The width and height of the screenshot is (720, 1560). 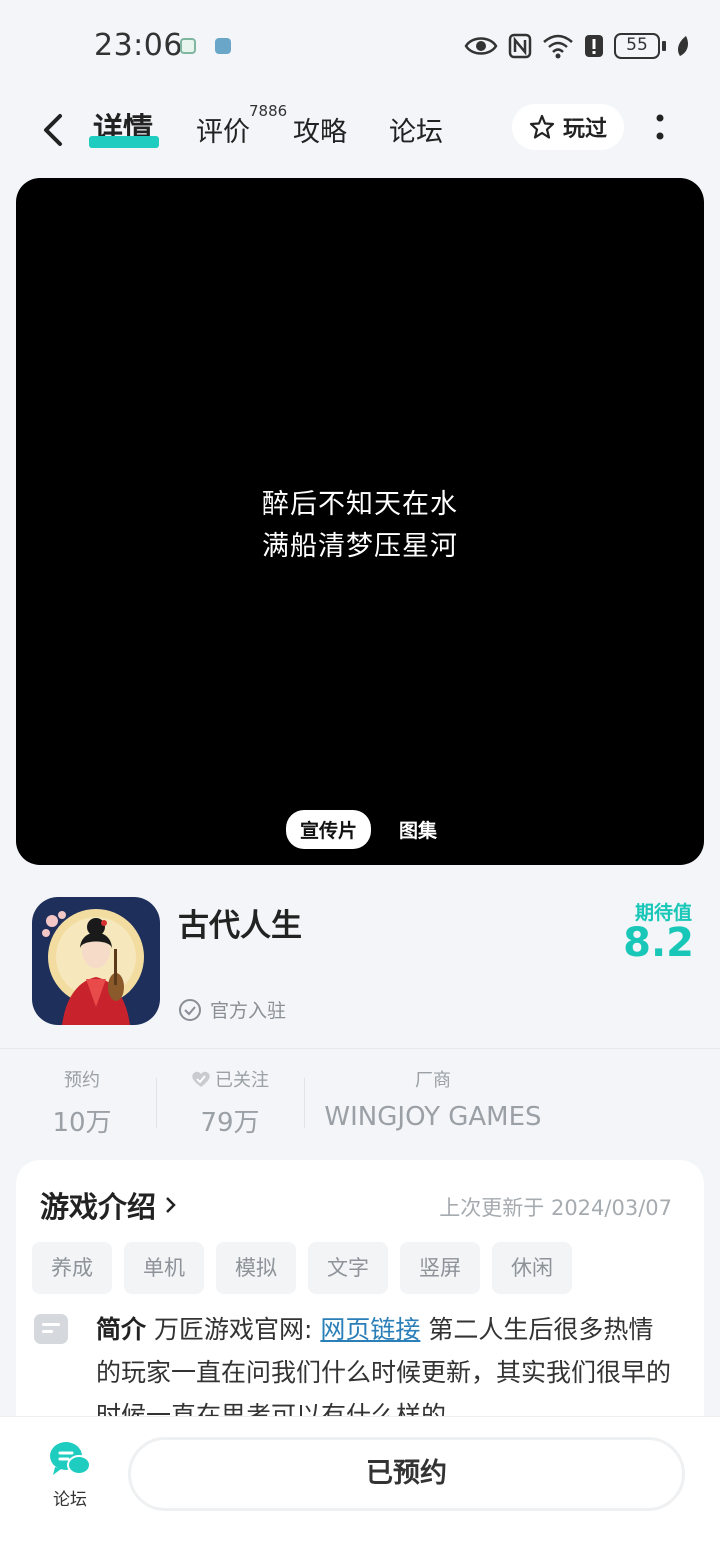 I want to click on stat-reserve: 预约 10万, so click(x=82, y=1102).